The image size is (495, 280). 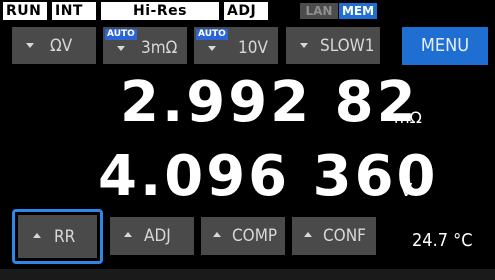 I want to click on resistance-reading: 2.992 82, so click(x=269, y=102).